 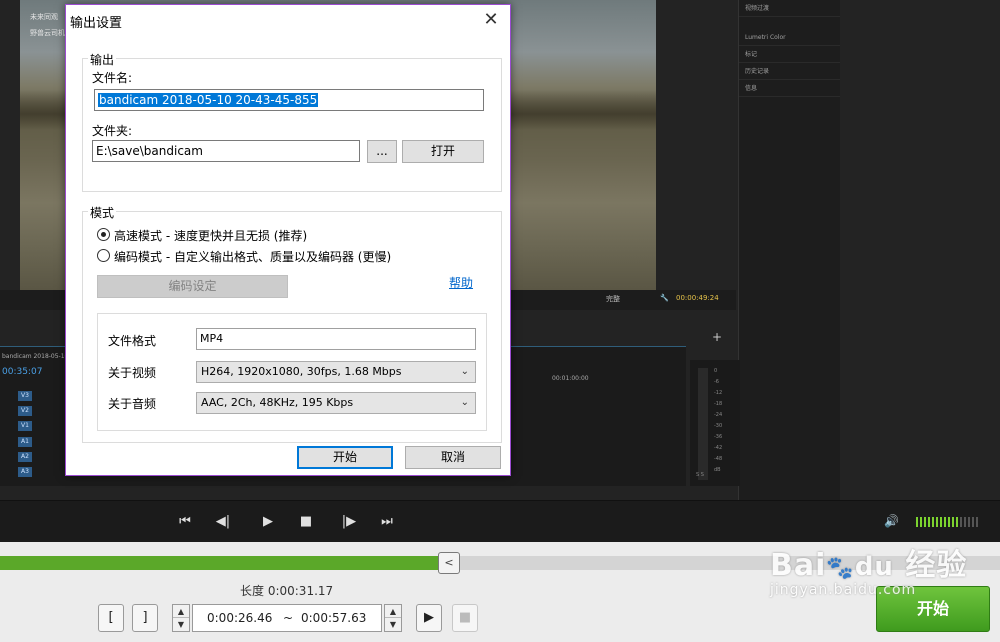 I want to click on stop-button: ■, so click(x=465, y=618).